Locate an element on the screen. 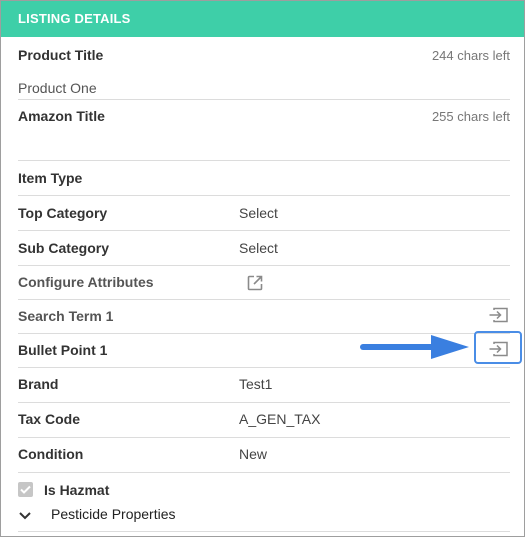 The image size is (525, 537). brand-value: Test1 is located at coordinates (255, 384).